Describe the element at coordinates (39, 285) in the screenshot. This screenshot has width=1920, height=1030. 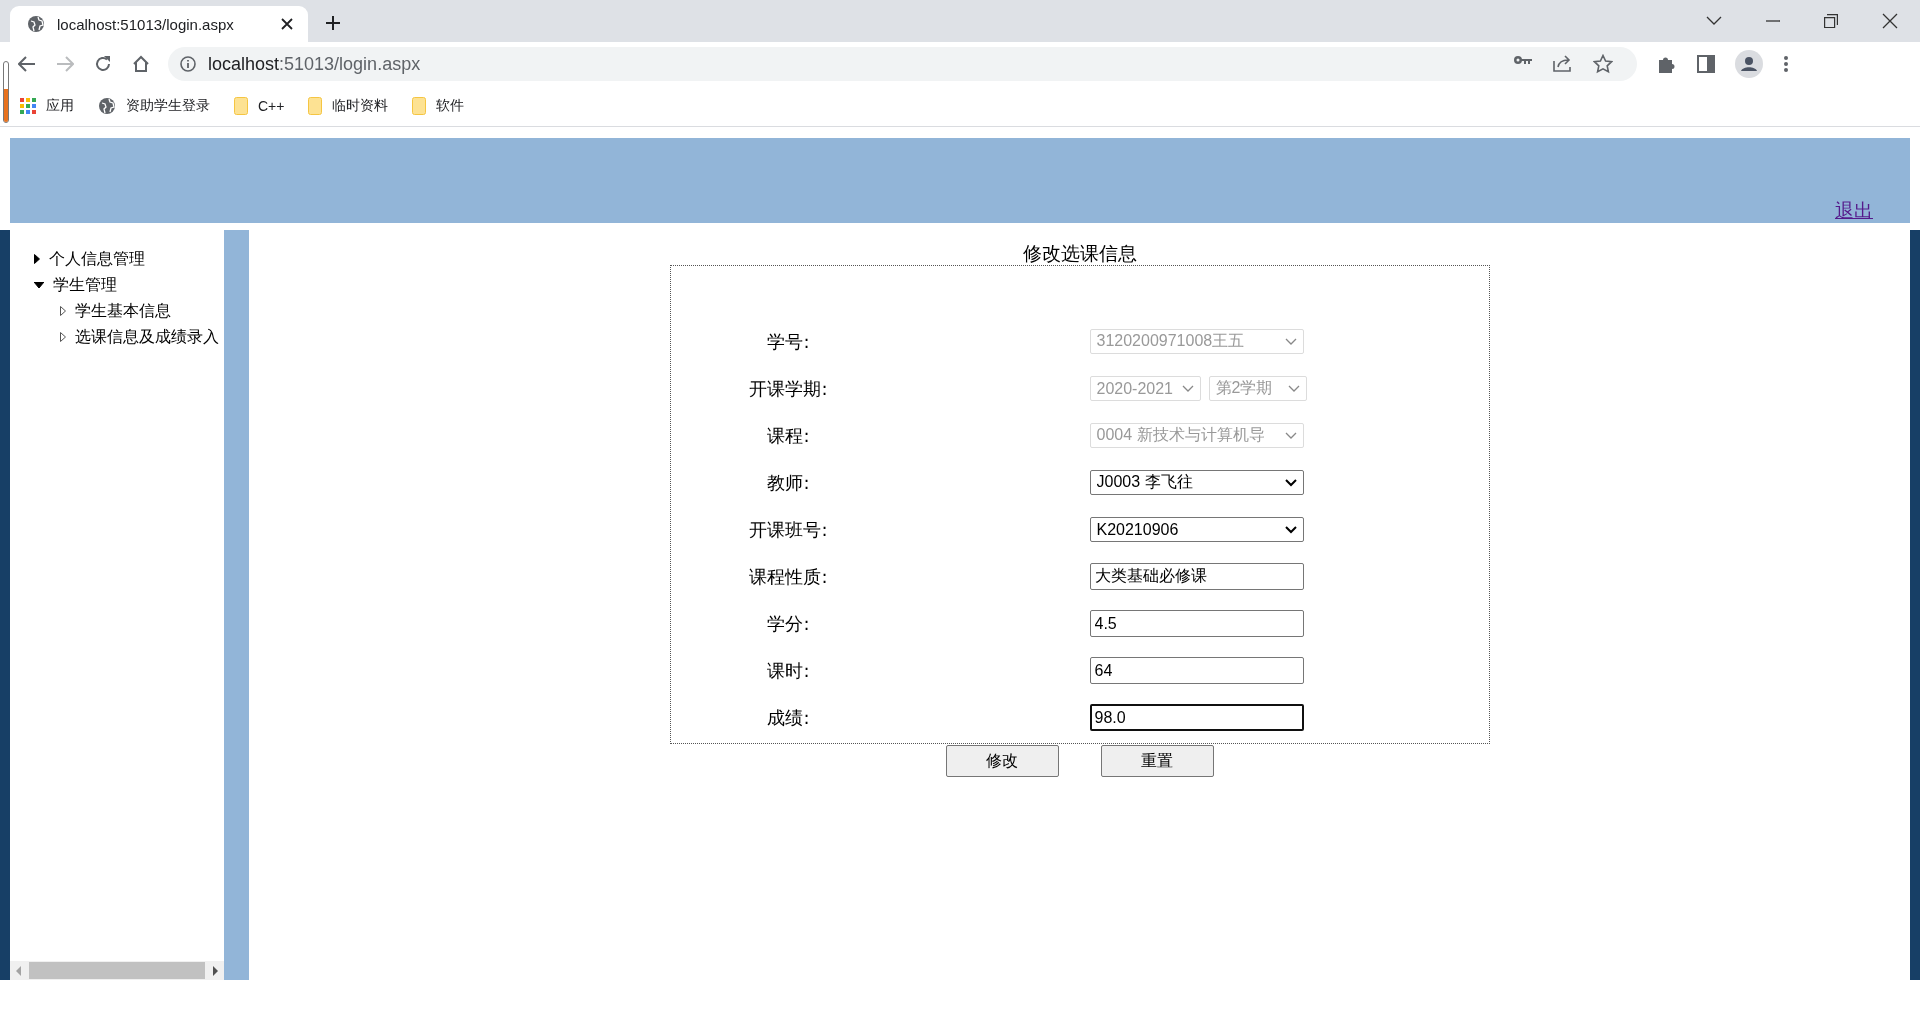
I see `expanded-triangle-icon` at that location.